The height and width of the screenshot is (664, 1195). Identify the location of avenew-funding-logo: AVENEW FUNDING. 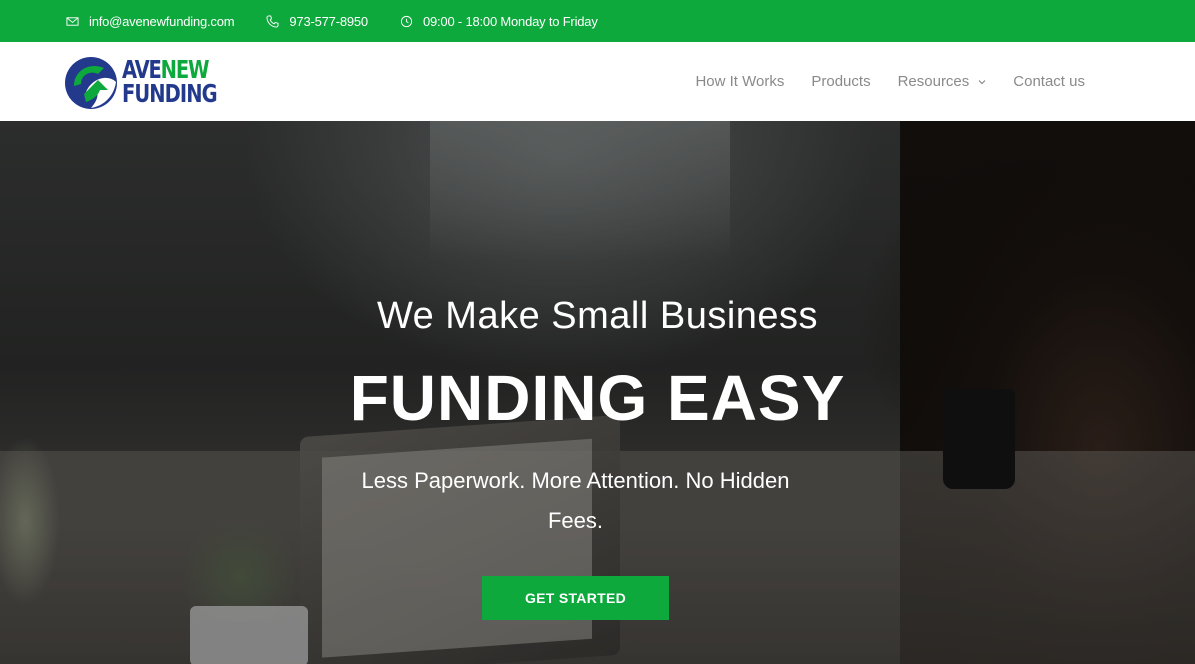
(145, 83).